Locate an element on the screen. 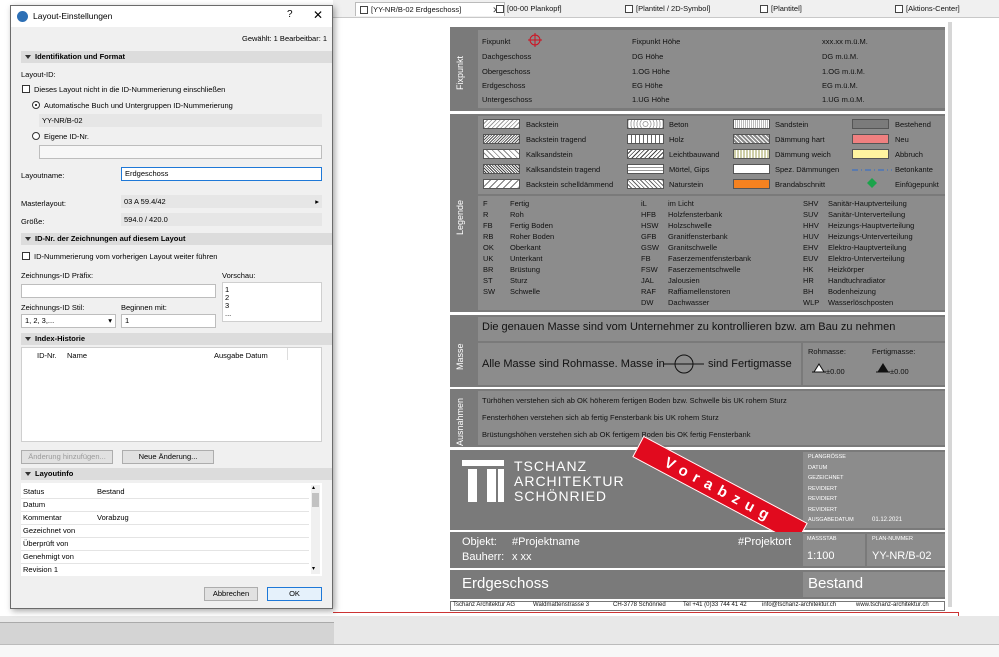 Image resolution: width=999 pixels, height=657 pixels. cancel-button: Abbrechen is located at coordinates (231, 594).